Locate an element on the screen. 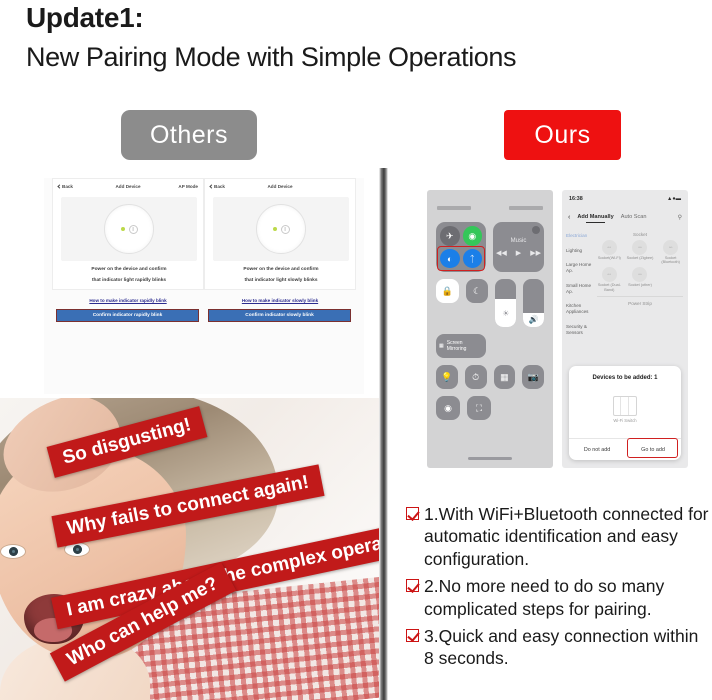 This screenshot has width=712, height=700. page-title: Update1: is located at coordinates (85, 17).